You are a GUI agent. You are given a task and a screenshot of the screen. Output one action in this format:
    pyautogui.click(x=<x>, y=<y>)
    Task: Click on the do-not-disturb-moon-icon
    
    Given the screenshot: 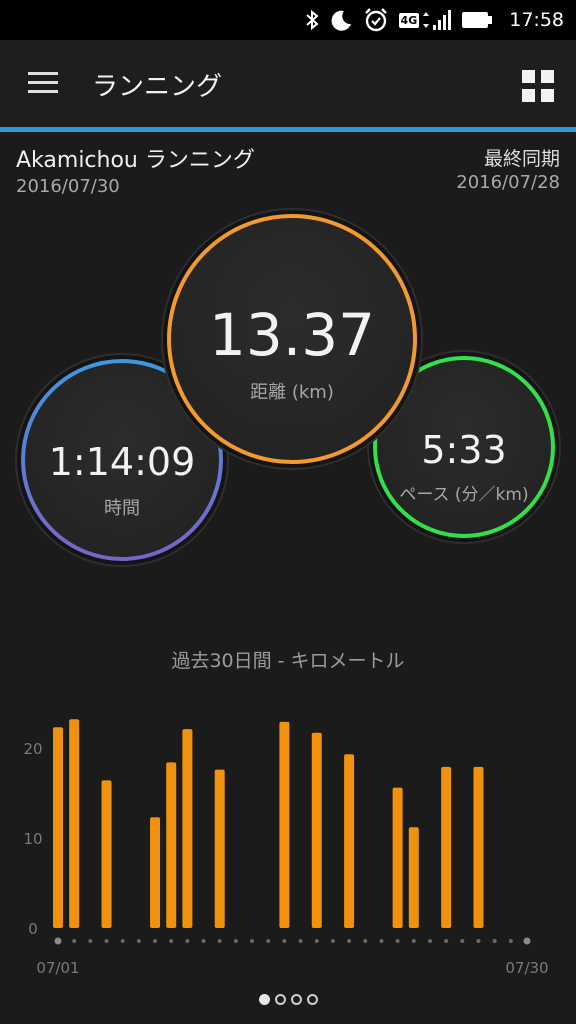 What is the action you would take?
    pyautogui.click(x=341, y=20)
    